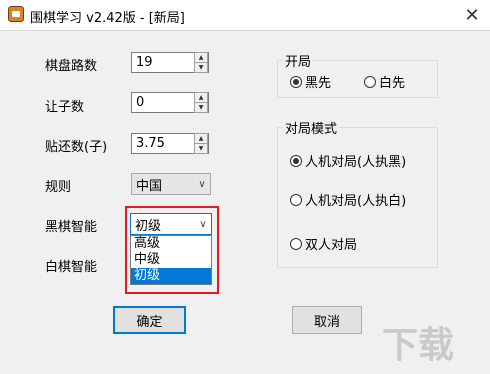 The width and height of the screenshot is (490, 374). Describe the element at coordinates (163, 143) in the screenshot. I see `komi-value: 3.75` at that location.